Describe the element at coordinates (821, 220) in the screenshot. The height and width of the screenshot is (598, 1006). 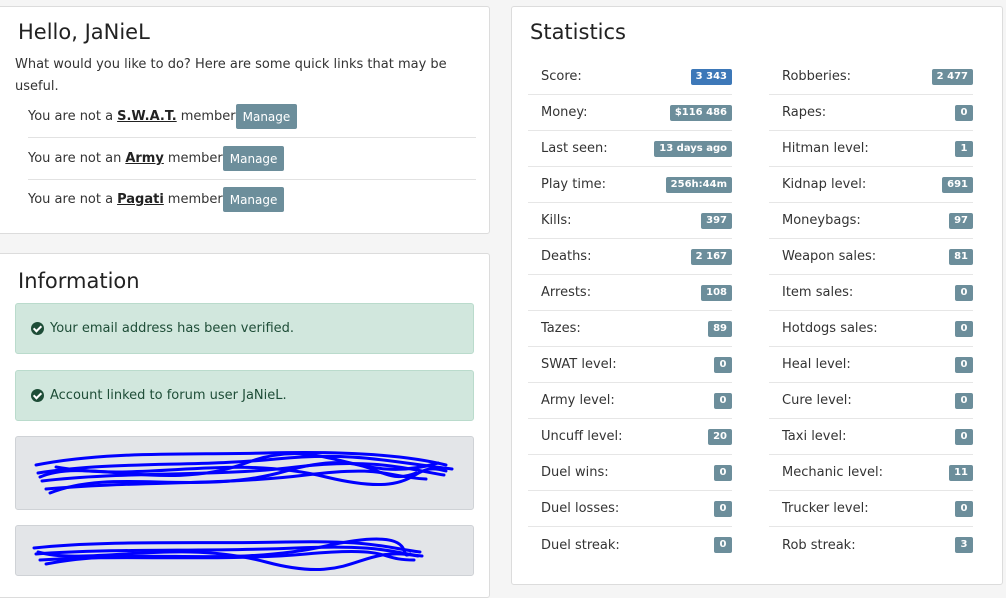
I see `stat-label: Moneybags:` at that location.